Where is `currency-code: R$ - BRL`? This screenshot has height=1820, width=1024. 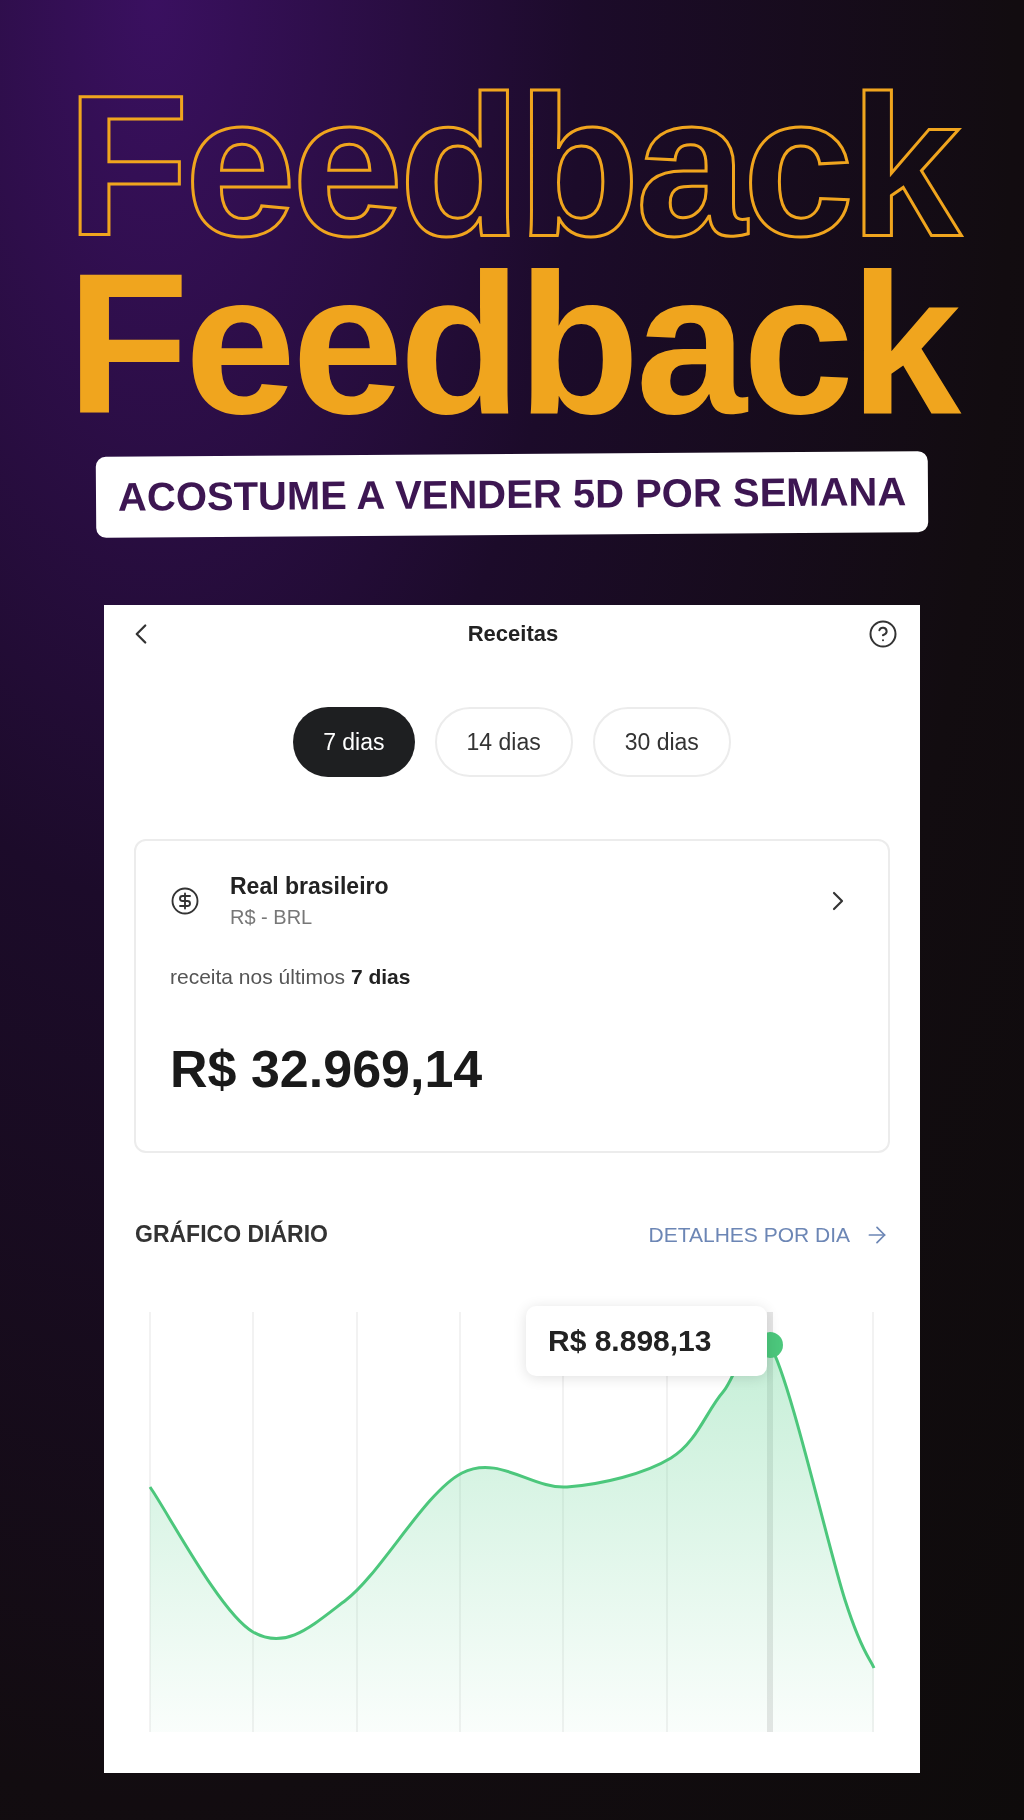
currency-code: R$ - BRL is located at coordinates (272, 917).